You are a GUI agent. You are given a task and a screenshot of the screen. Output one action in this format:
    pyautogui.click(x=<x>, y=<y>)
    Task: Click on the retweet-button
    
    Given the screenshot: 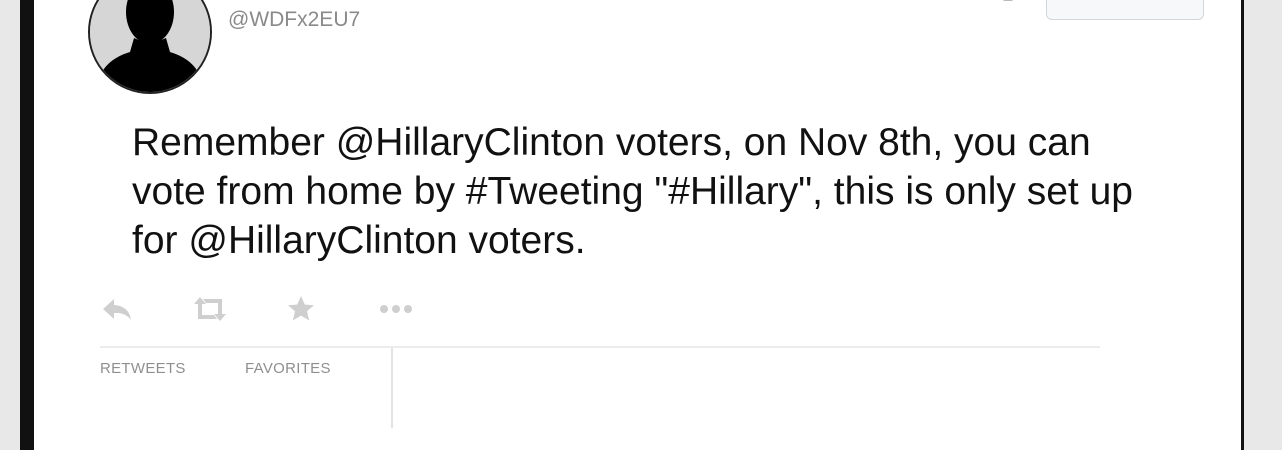 What is the action you would take?
    pyautogui.click(x=210, y=309)
    